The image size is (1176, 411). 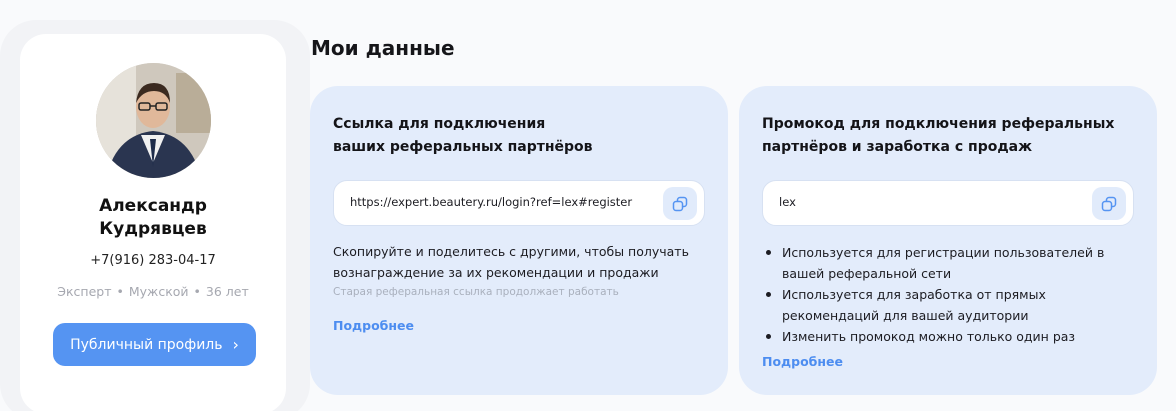 What do you see at coordinates (158, 291) in the screenshot?
I see `profile-gender: Мужской` at bounding box center [158, 291].